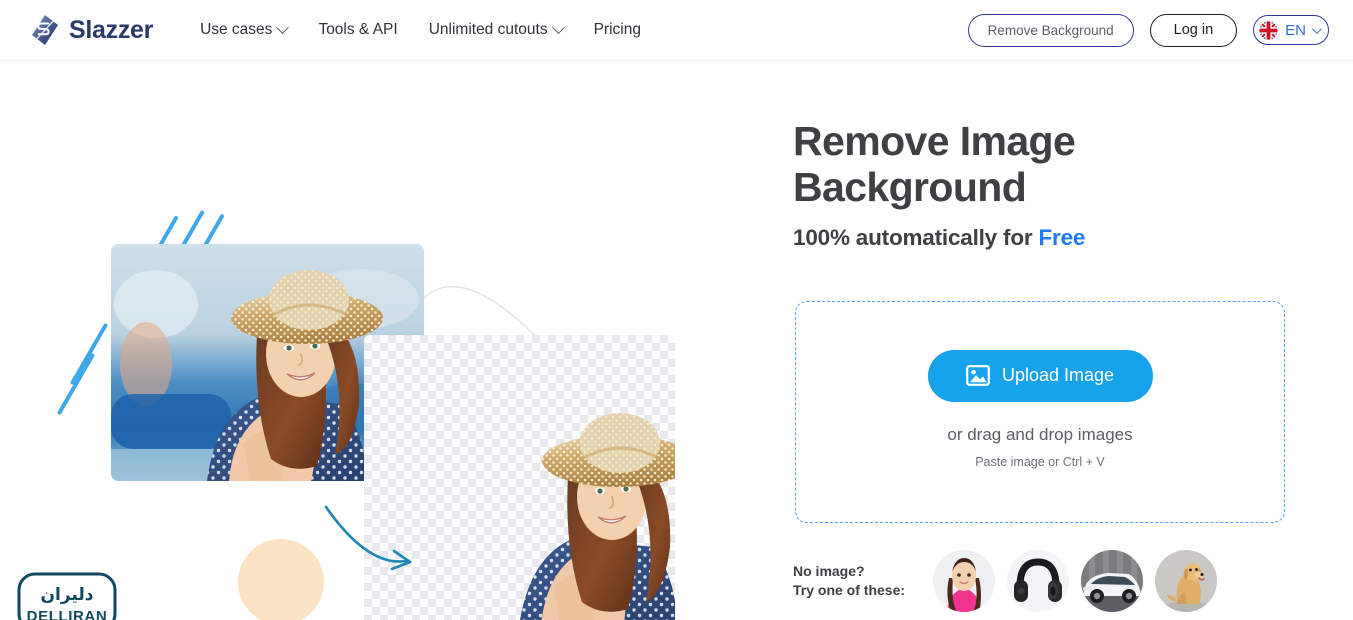 The width and height of the screenshot is (1353, 620). What do you see at coordinates (978, 375) in the screenshot?
I see `image-icon` at bounding box center [978, 375].